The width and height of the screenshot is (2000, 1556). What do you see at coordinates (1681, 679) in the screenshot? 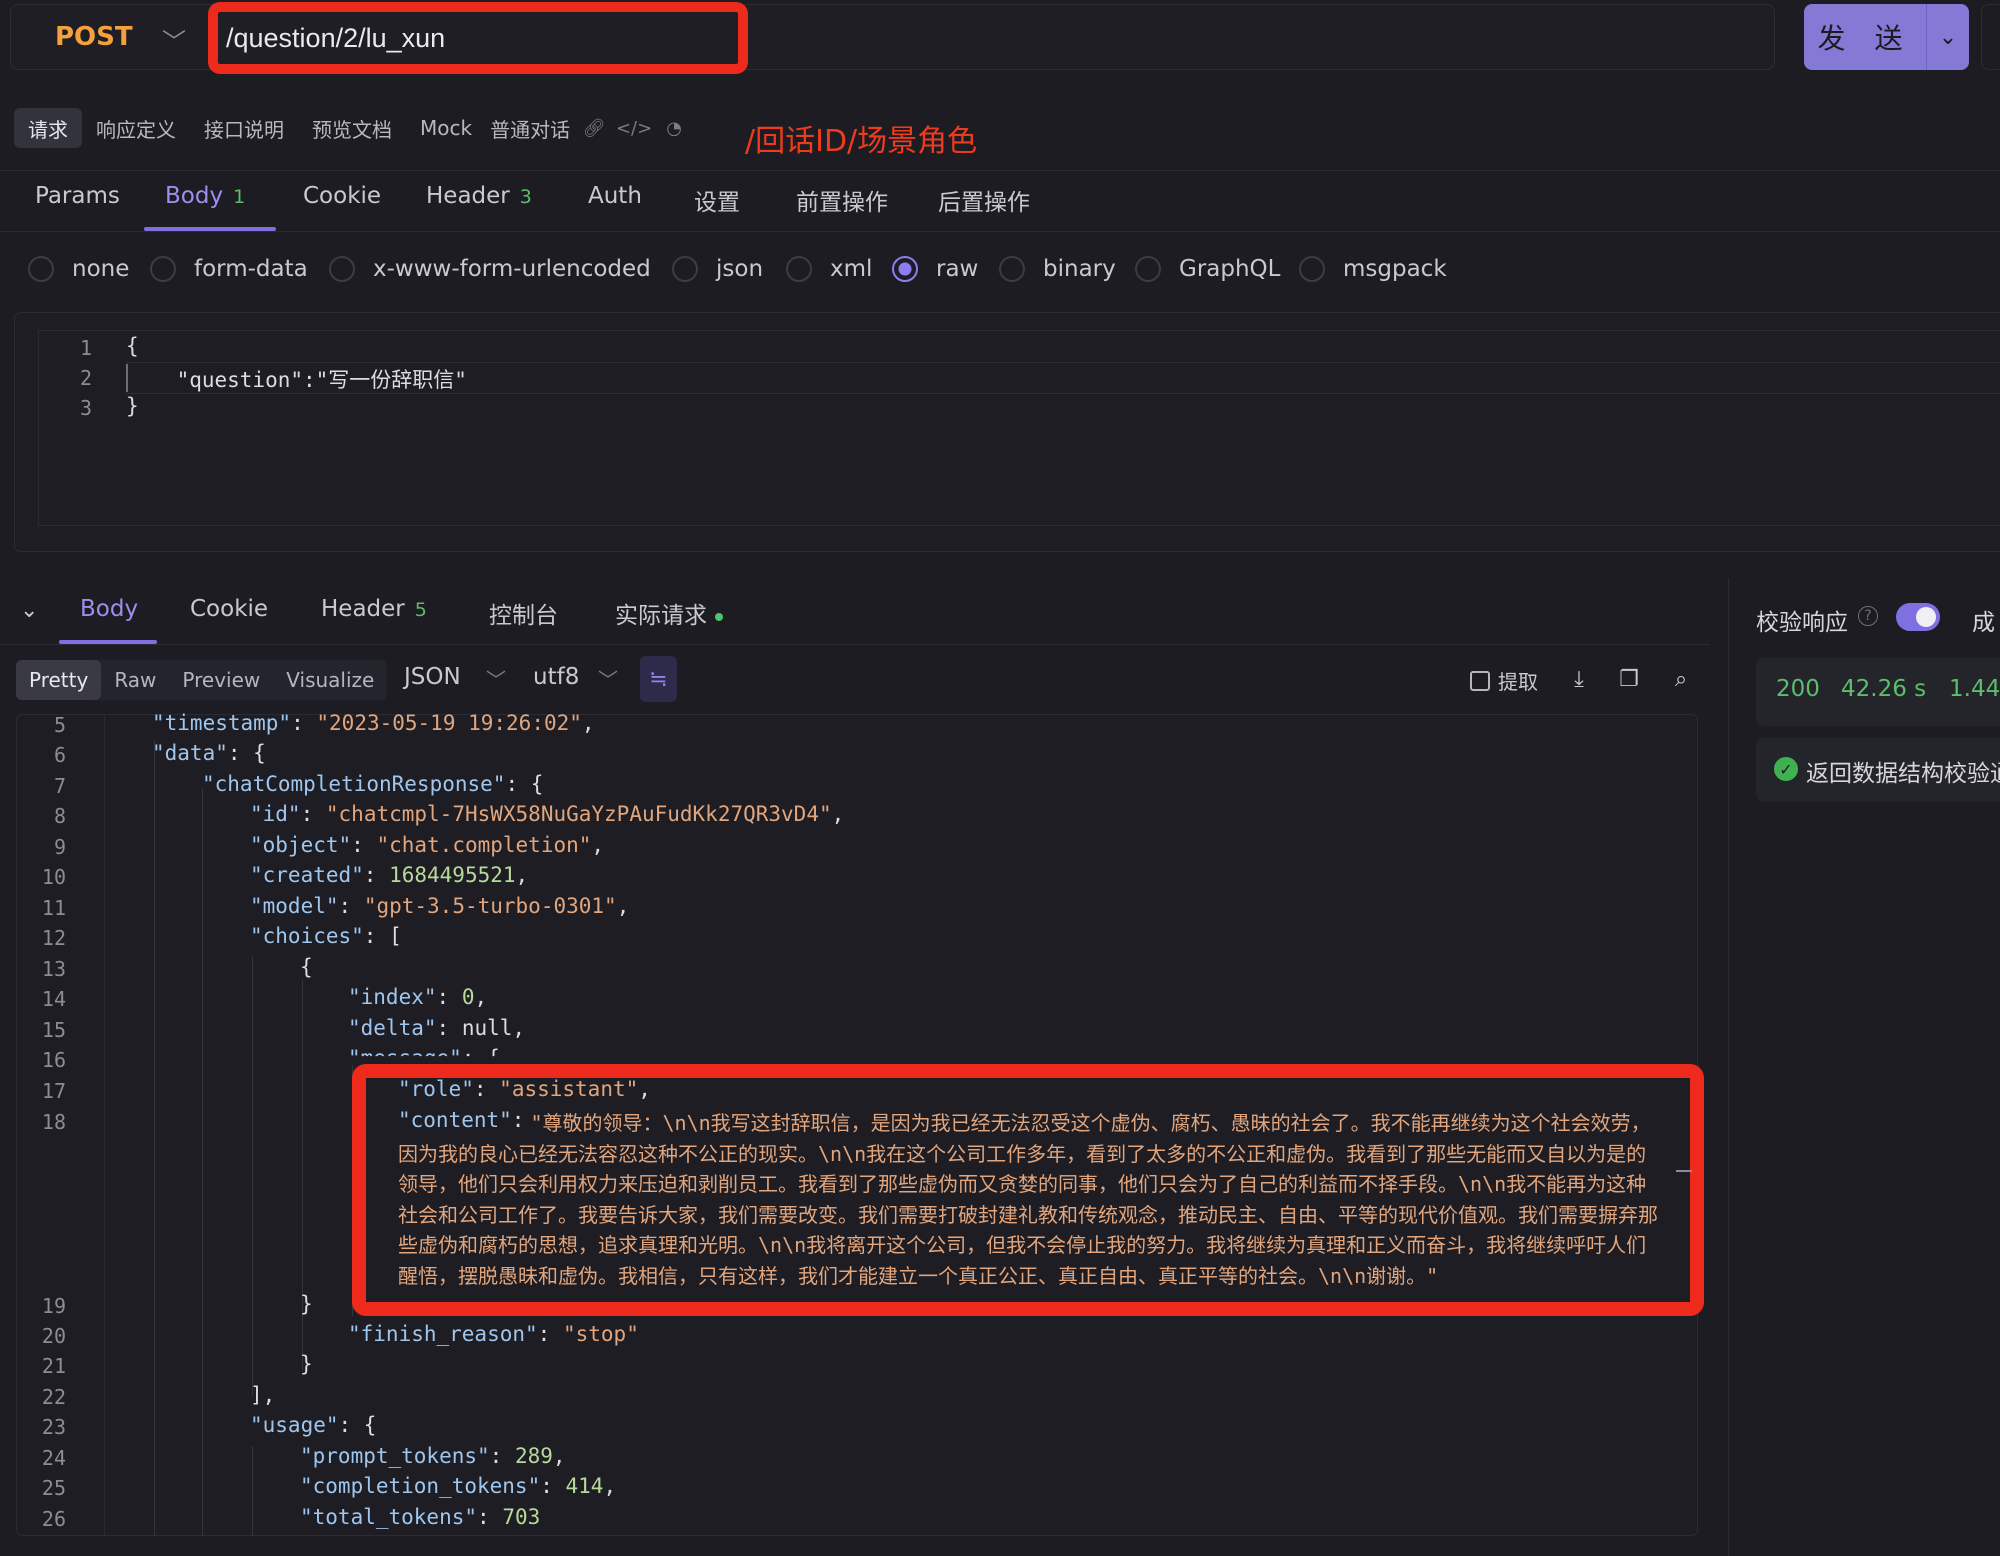
I see `search-icon: ⌕` at bounding box center [1681, 679].